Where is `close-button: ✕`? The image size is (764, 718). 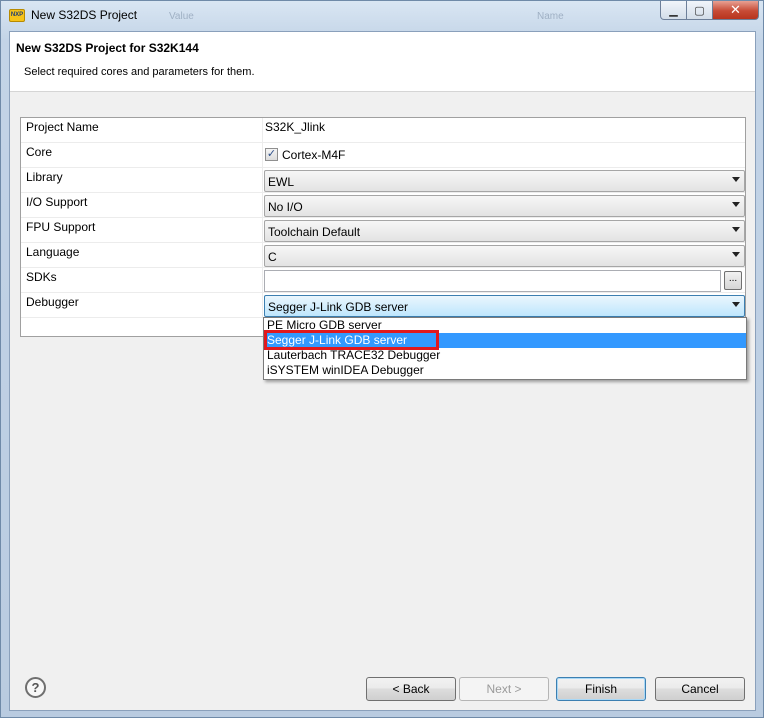 close-button: ✕ is located at coordinates (736, 10).